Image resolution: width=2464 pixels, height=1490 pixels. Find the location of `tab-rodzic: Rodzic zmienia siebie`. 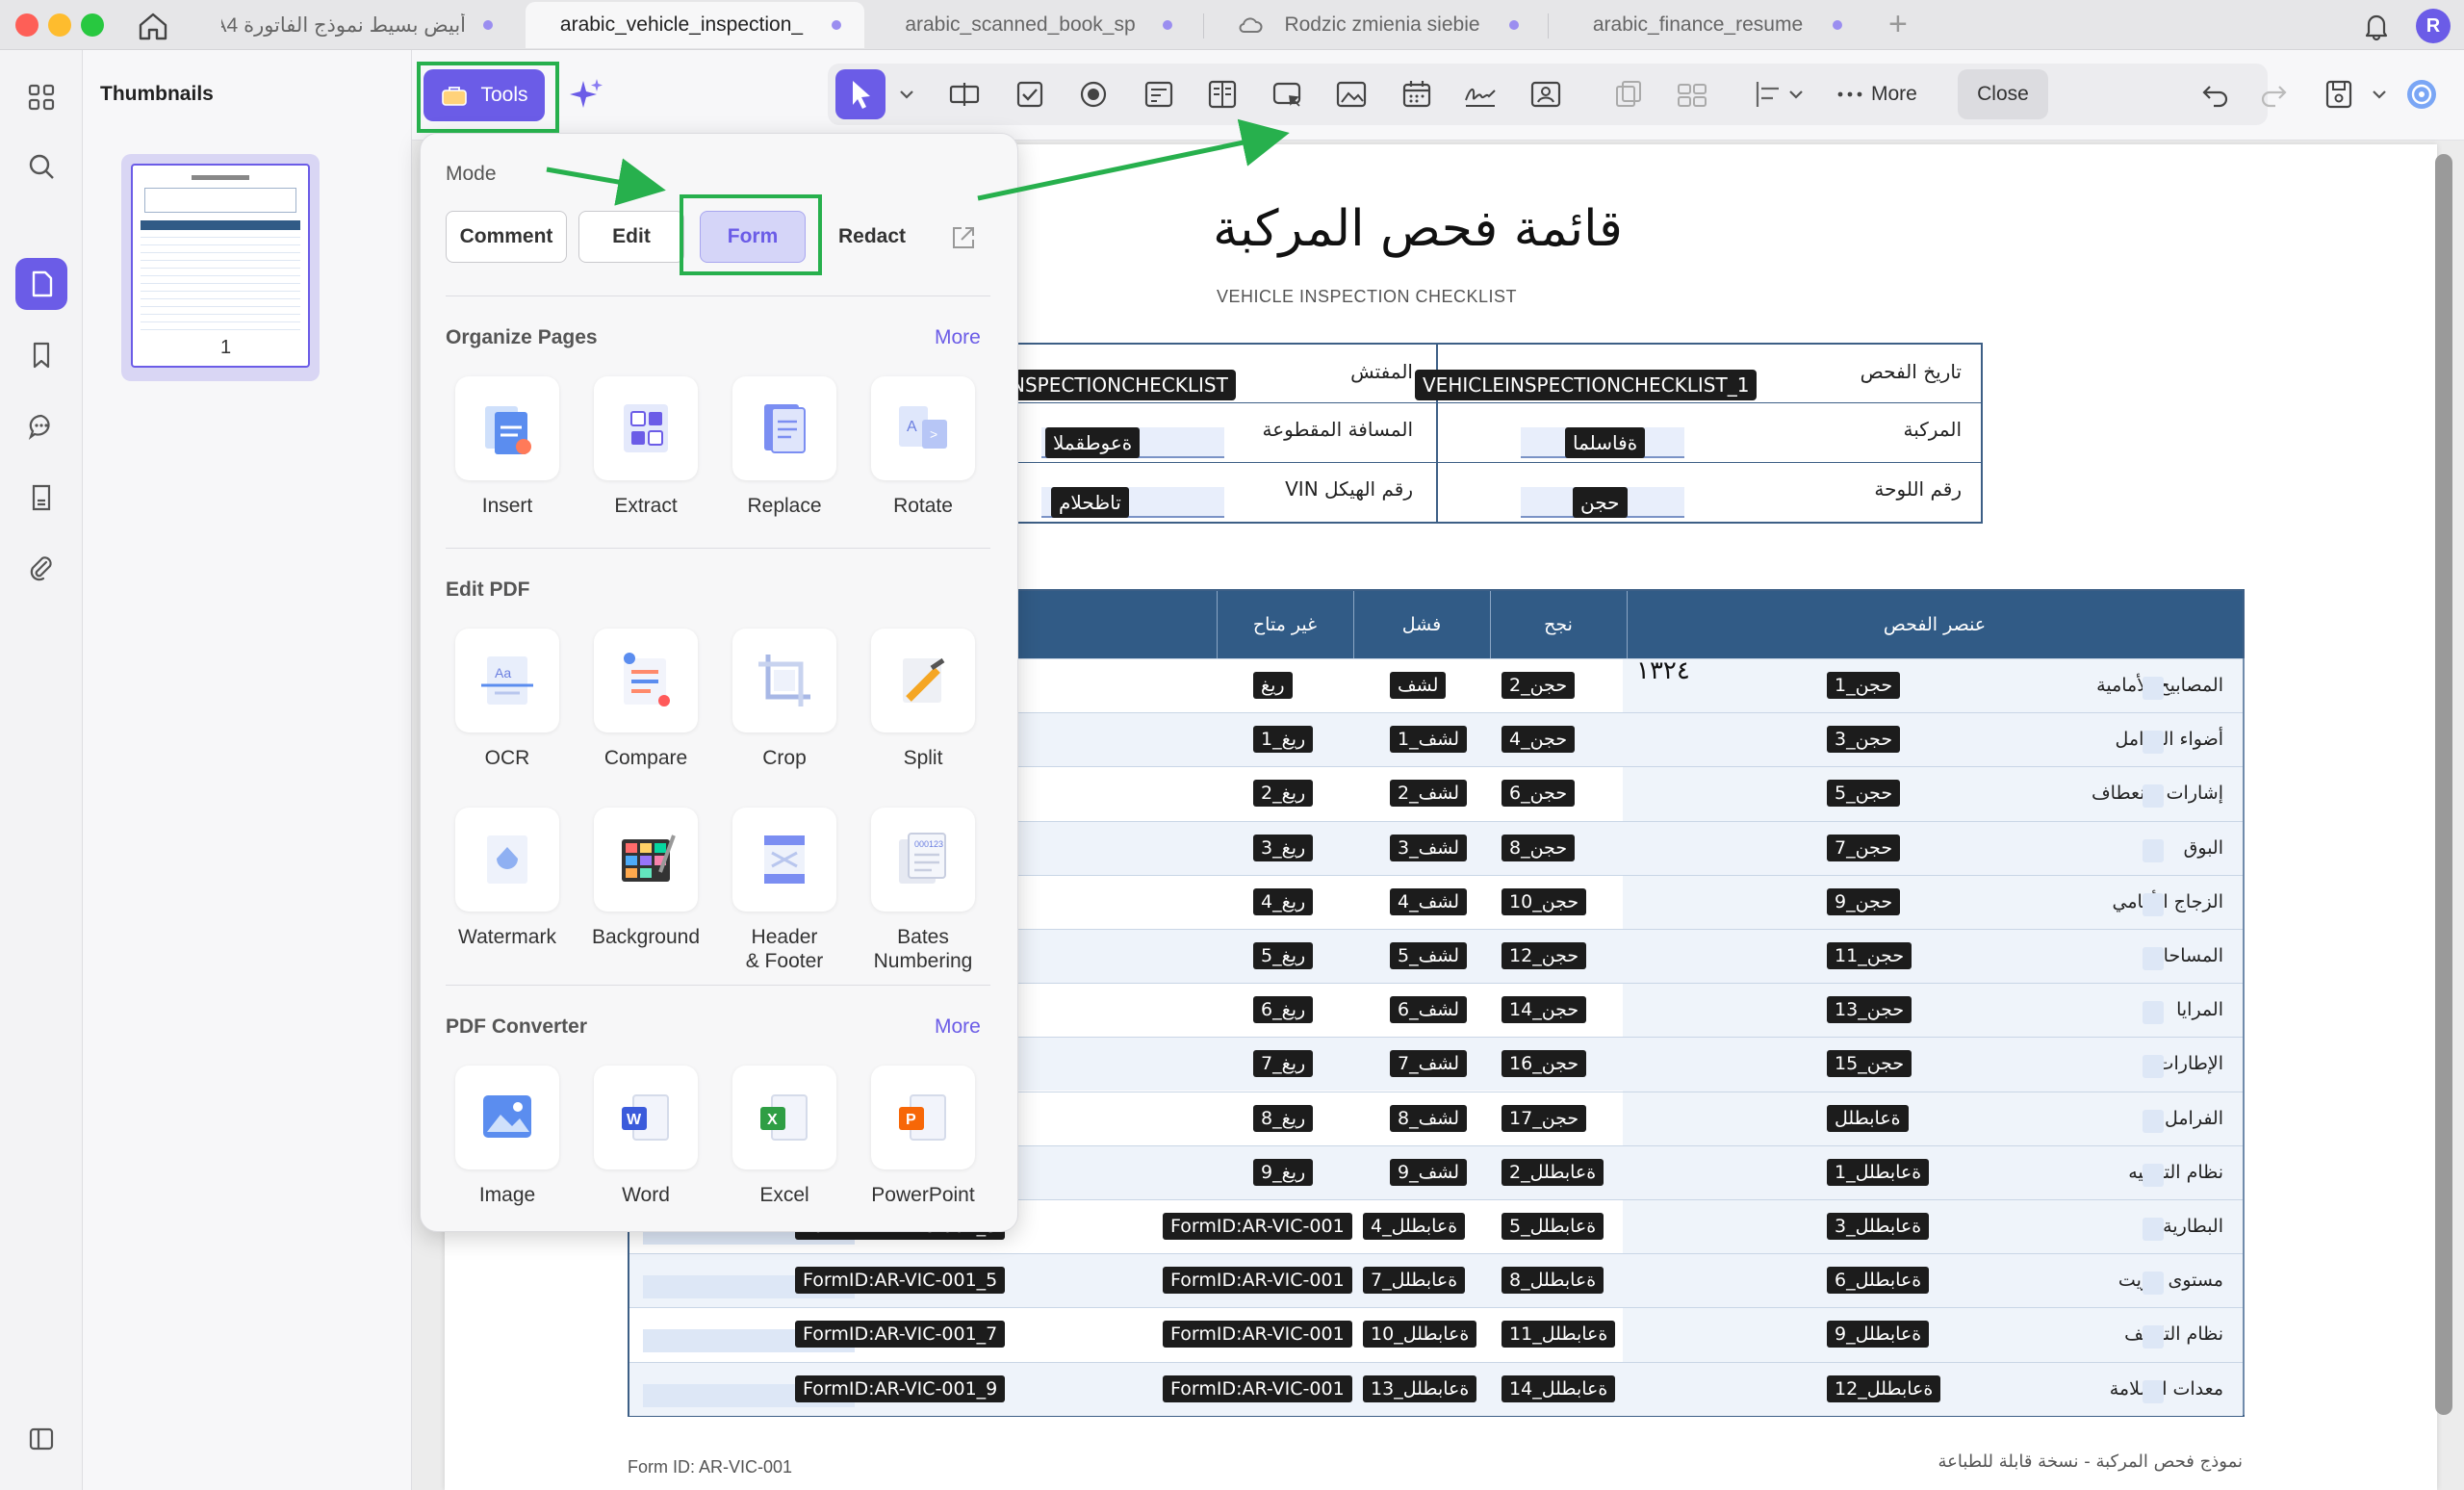

tab-rodzic: Rodzic zmienia siebie is located at coordinates (1378, 25).